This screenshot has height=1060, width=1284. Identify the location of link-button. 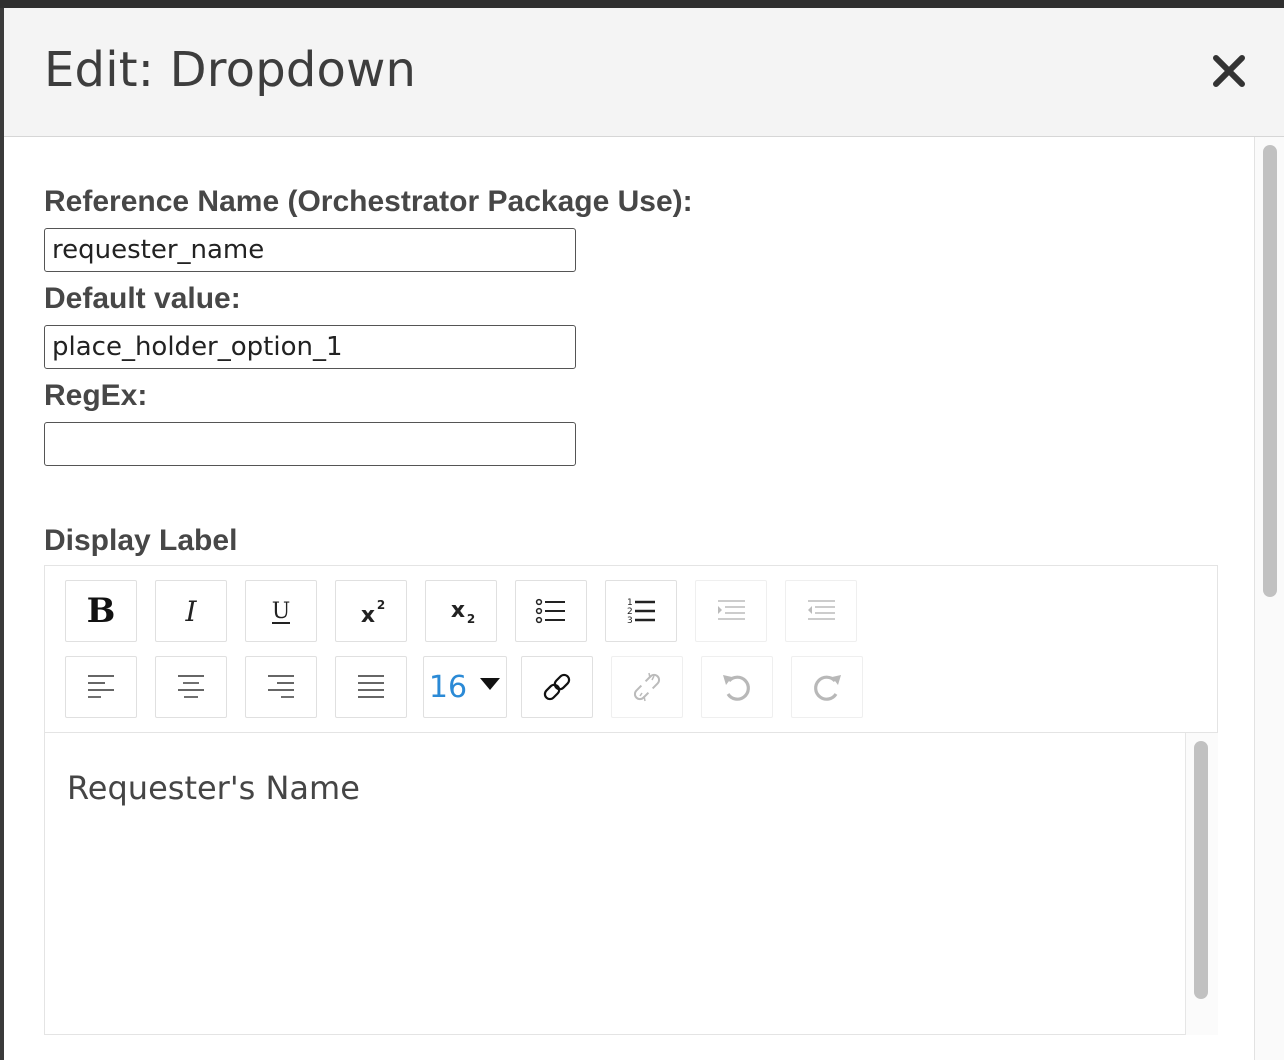
(557, 687).